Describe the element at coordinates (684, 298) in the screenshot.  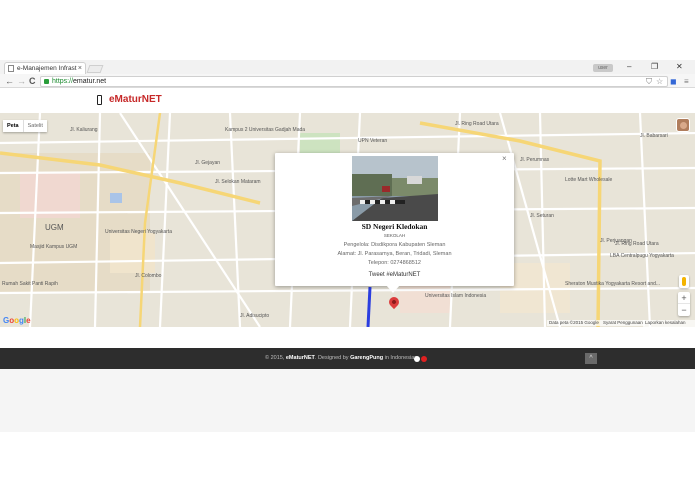
I see `zoom-in-button: +` at that location.